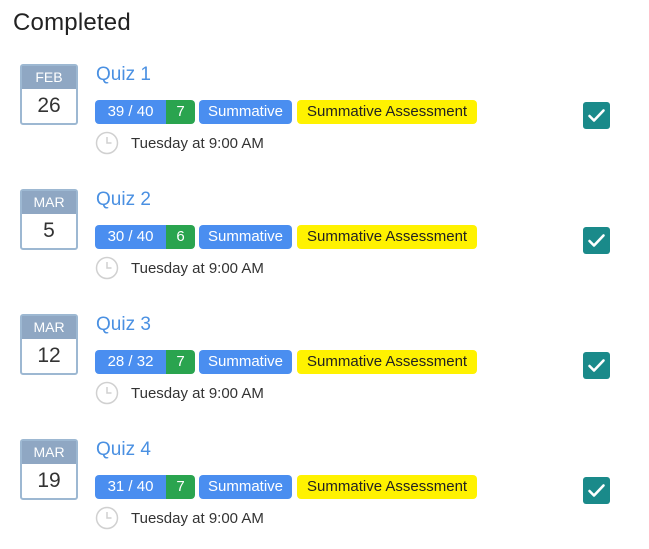  I want to click on quiz-title-link: Quiz 3, so click(123, 325).